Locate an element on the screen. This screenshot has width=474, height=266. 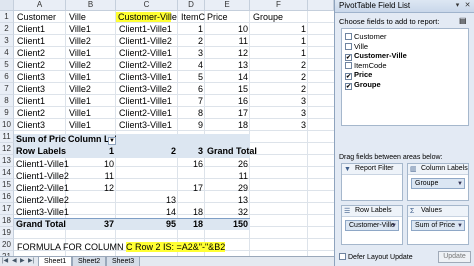
cell-c5: Client2-Ville2 is located at coordinates (145, 65).